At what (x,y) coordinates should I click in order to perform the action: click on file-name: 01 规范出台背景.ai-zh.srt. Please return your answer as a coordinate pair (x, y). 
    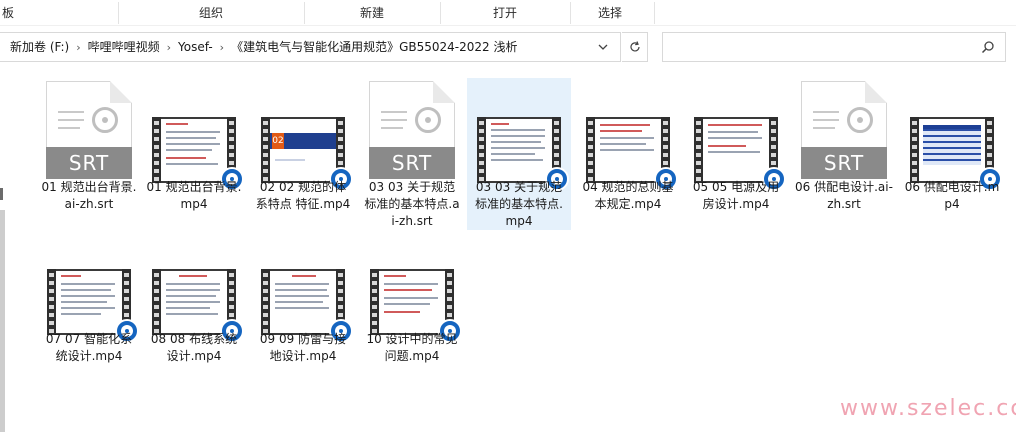
    Looking at the image, I should click on (89, 195).